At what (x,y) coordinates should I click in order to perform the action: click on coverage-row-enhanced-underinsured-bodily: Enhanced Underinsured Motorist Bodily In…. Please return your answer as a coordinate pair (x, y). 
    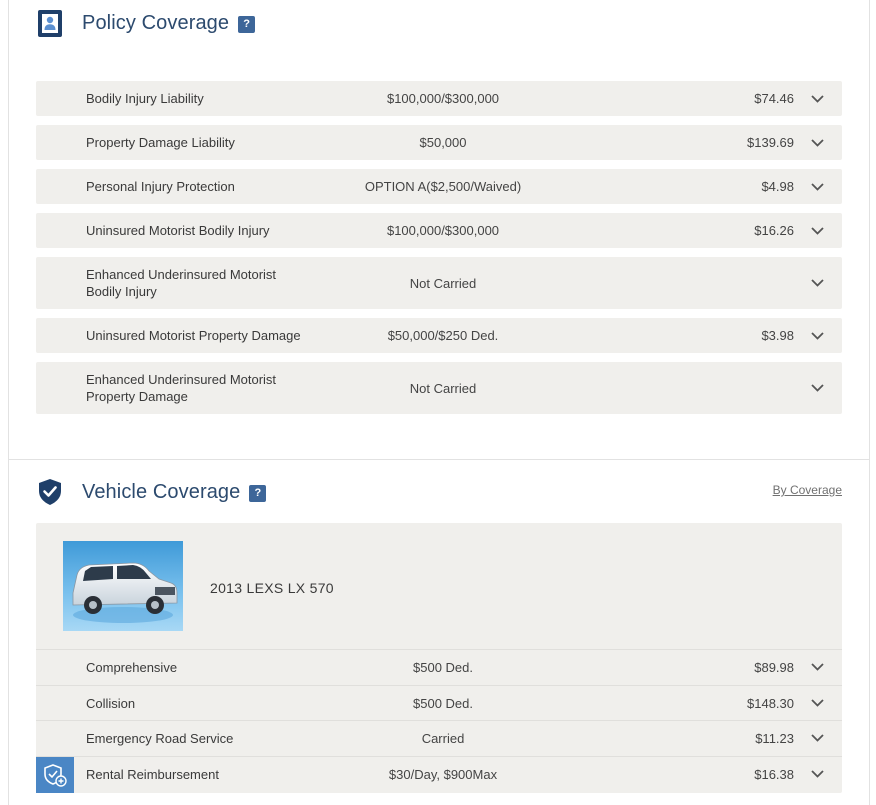
    Looking at the image, I should click on (439, 283).